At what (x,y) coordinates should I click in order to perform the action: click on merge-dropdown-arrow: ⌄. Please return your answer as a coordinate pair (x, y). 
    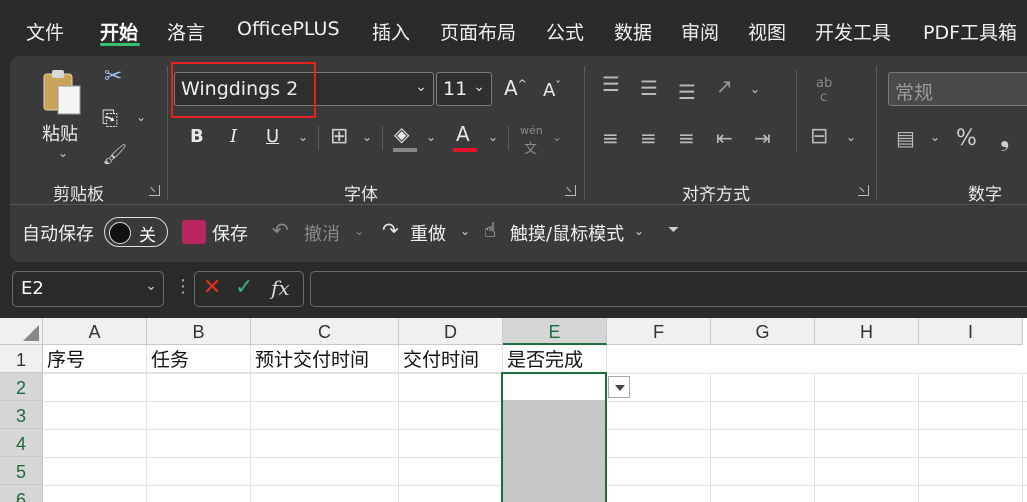
    Looking at the image, I should click on (851, 137).